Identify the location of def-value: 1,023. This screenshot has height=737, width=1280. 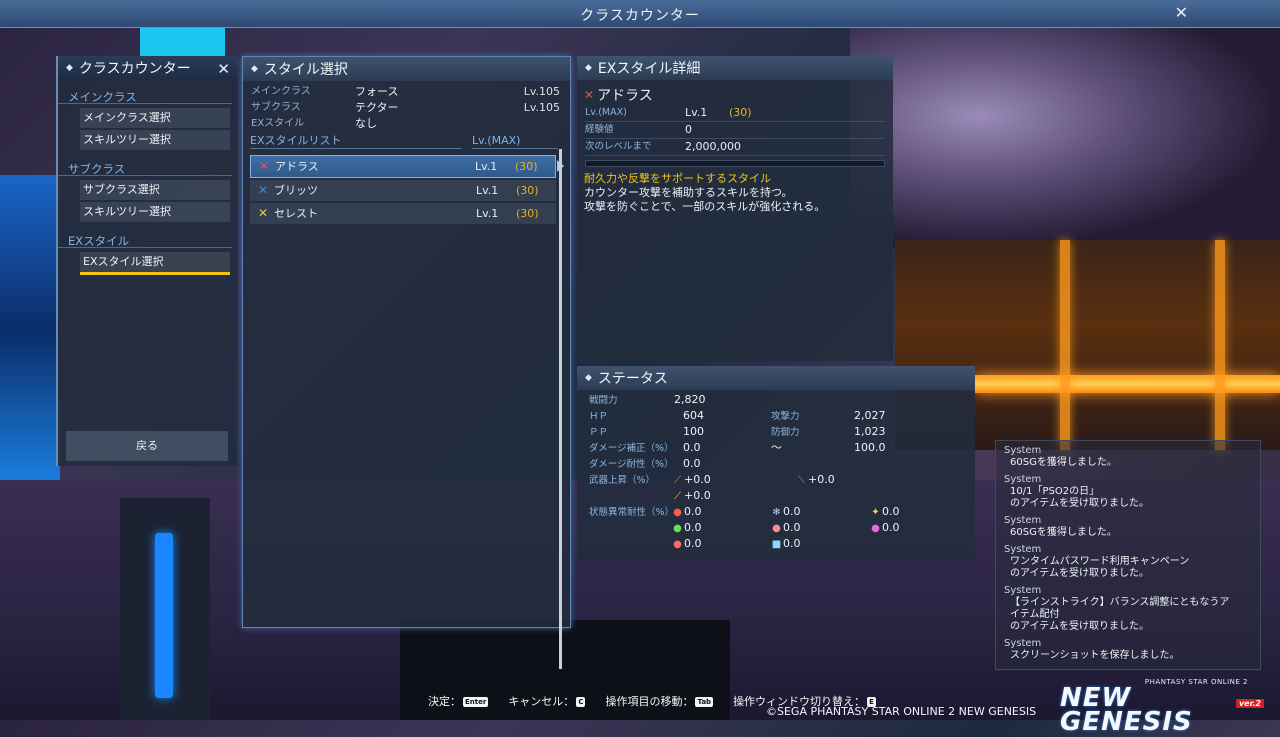
(870, 431).